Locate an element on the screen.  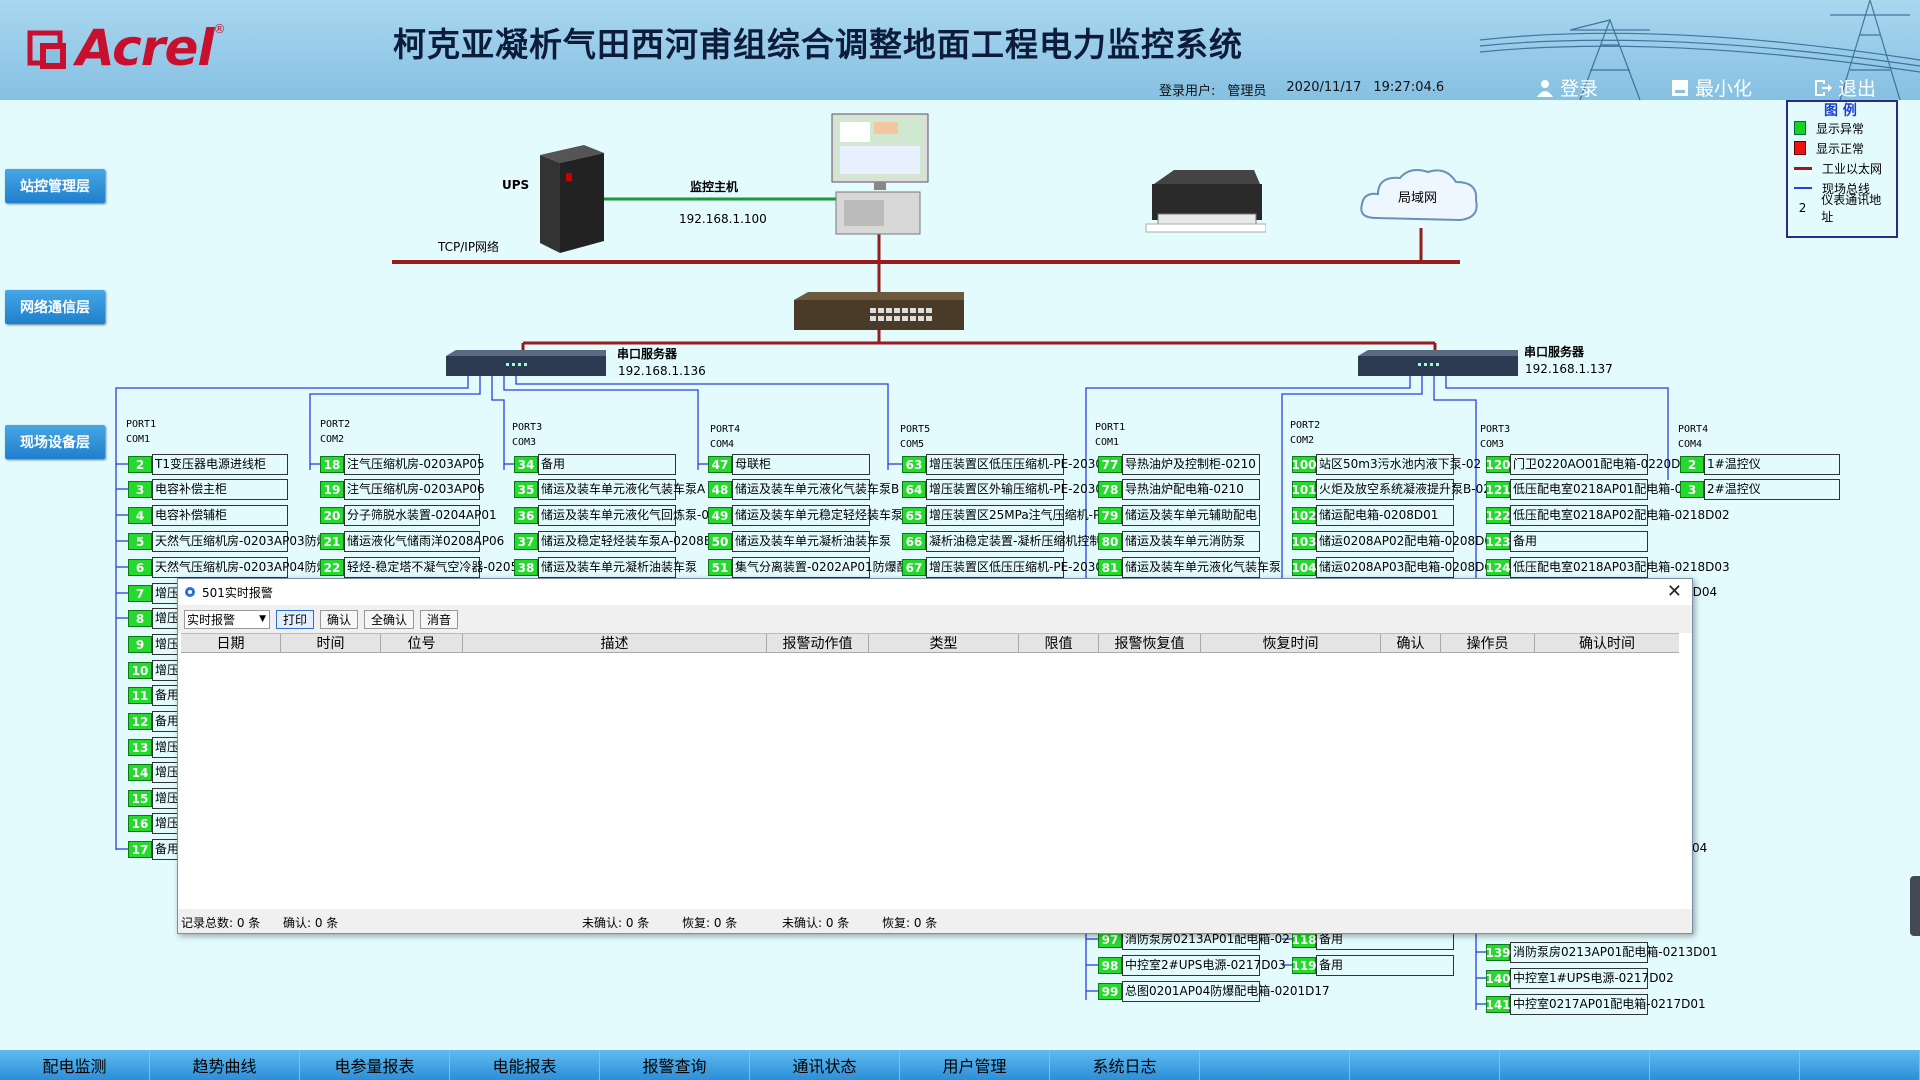
device-row: 47 母联柜 is located at coordinates (789, 464).